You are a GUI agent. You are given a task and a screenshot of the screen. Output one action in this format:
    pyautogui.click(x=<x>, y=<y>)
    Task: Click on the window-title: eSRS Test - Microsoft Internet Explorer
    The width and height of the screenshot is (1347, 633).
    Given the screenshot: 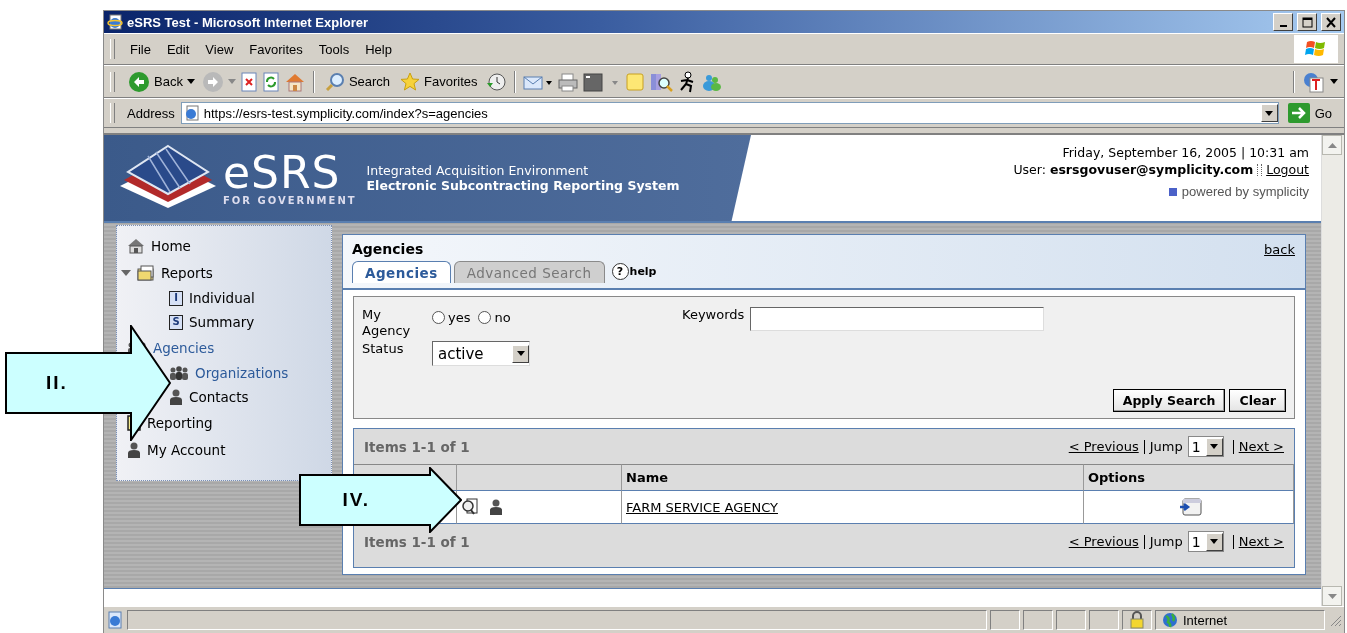 What is the action you would take?
    pyautogui.click(x=248, y=22)
    